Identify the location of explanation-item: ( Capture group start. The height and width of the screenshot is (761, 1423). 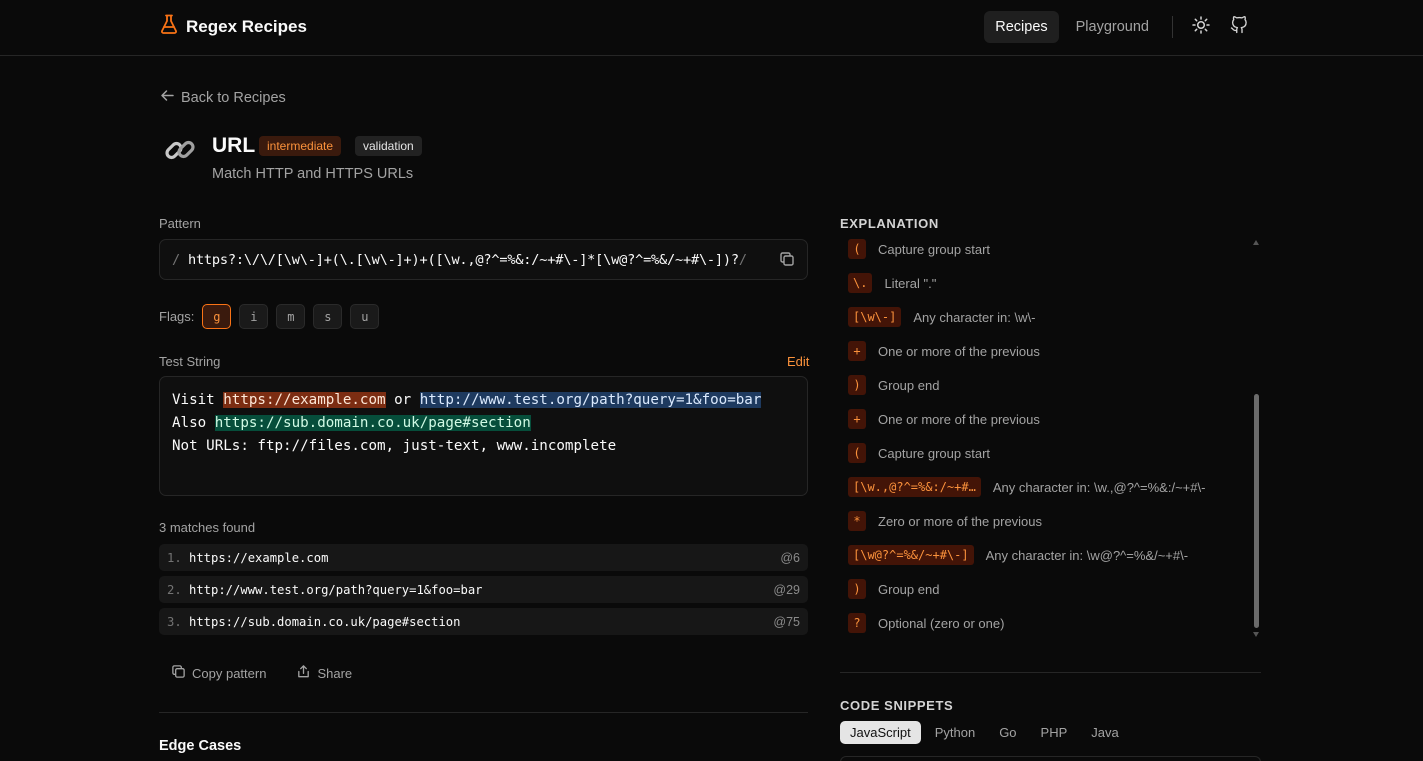
(919, 453).